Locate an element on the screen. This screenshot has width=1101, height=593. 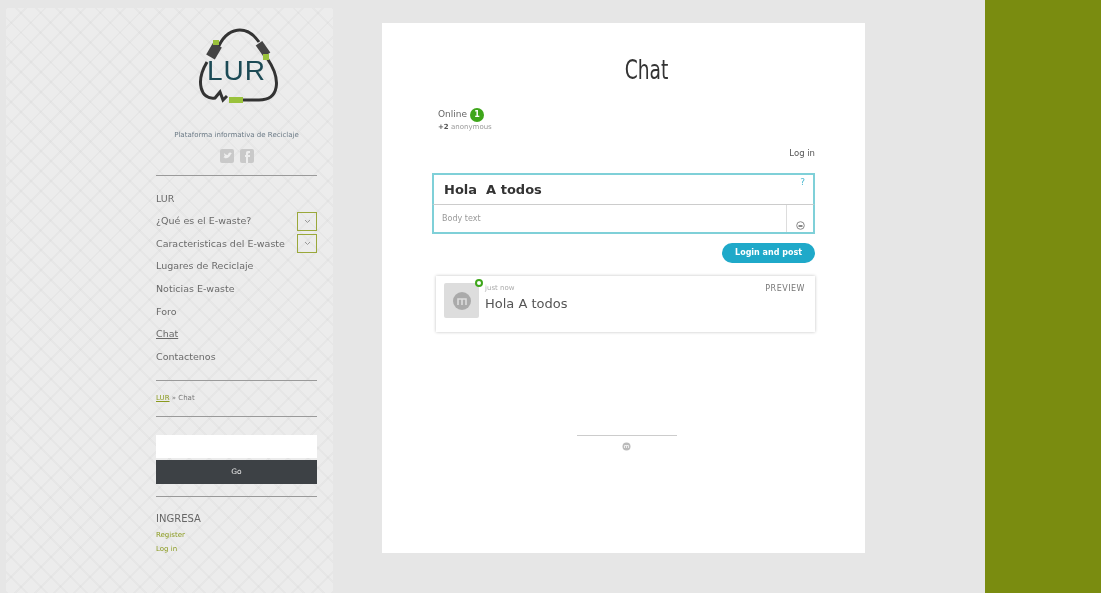
facebook-icon is located at coordinates (246, 155).